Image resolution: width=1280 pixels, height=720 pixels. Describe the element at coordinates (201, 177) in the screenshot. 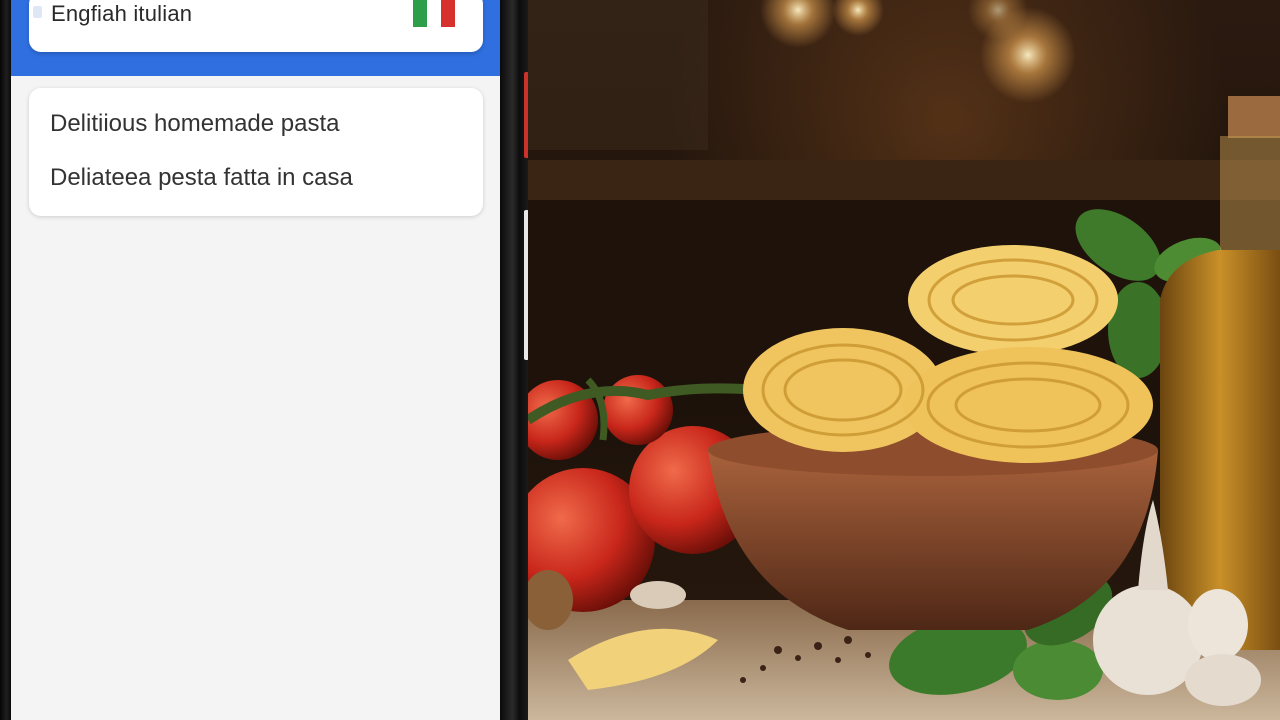

I see `translated-text: Deliateea pesta fatta in casa` at that location.